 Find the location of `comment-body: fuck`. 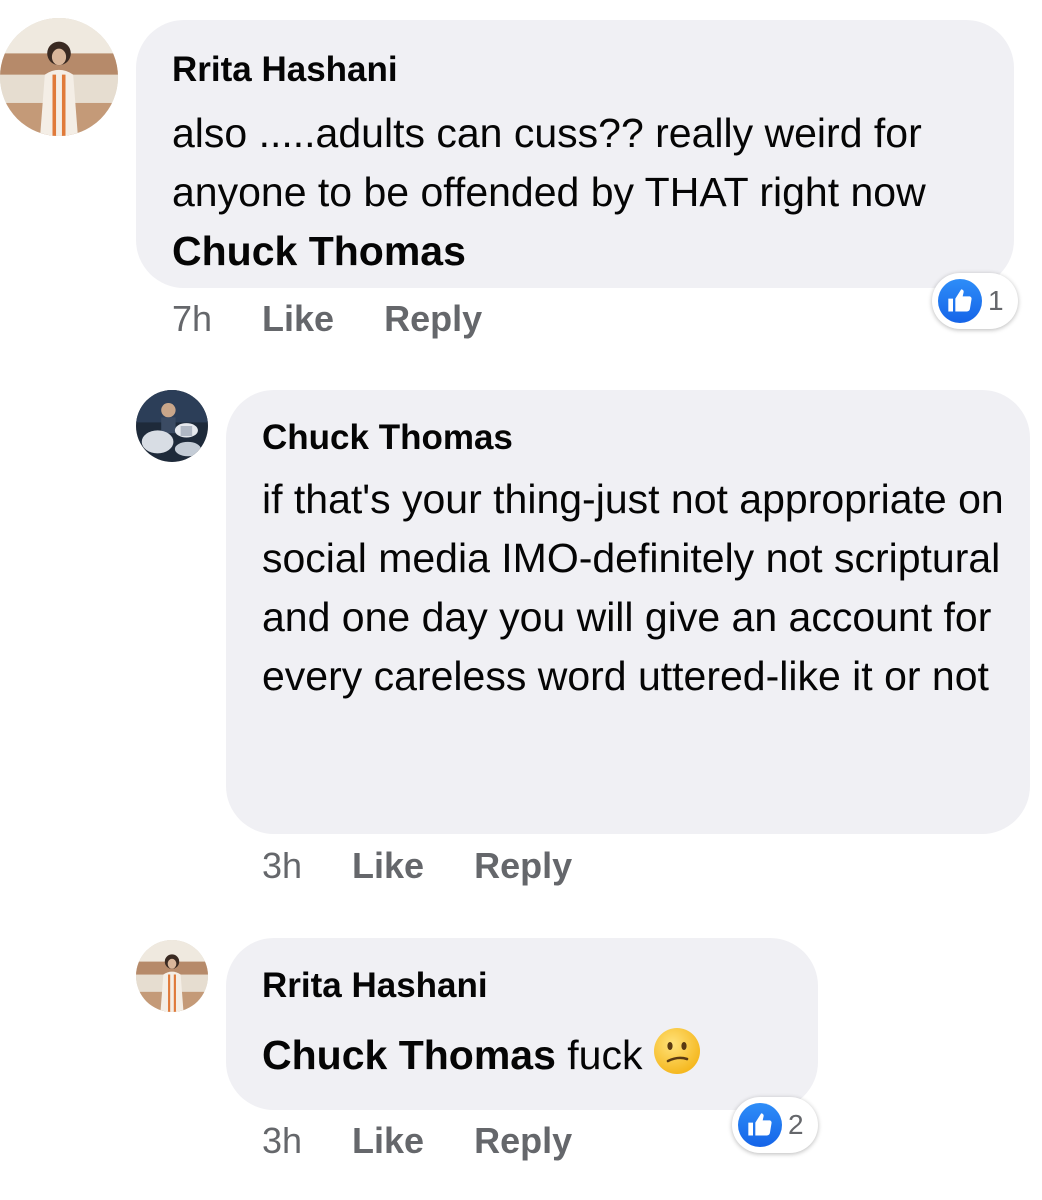

comment-body: fuck is located at coordinates (599, 1055).